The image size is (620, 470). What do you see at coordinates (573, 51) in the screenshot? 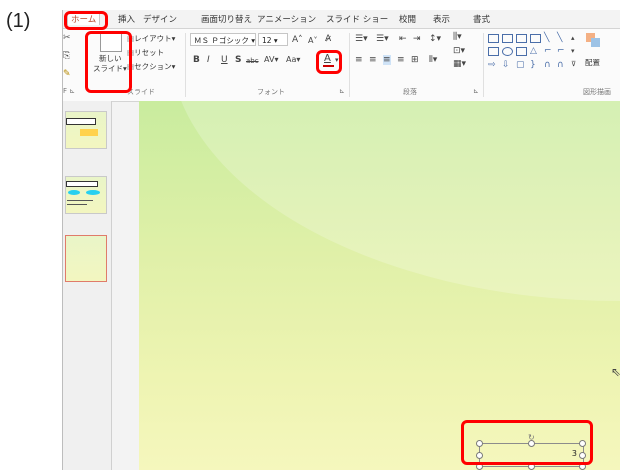
I see `shapes-scroll-down-icon: ▾` at bounding box center [573, 51].